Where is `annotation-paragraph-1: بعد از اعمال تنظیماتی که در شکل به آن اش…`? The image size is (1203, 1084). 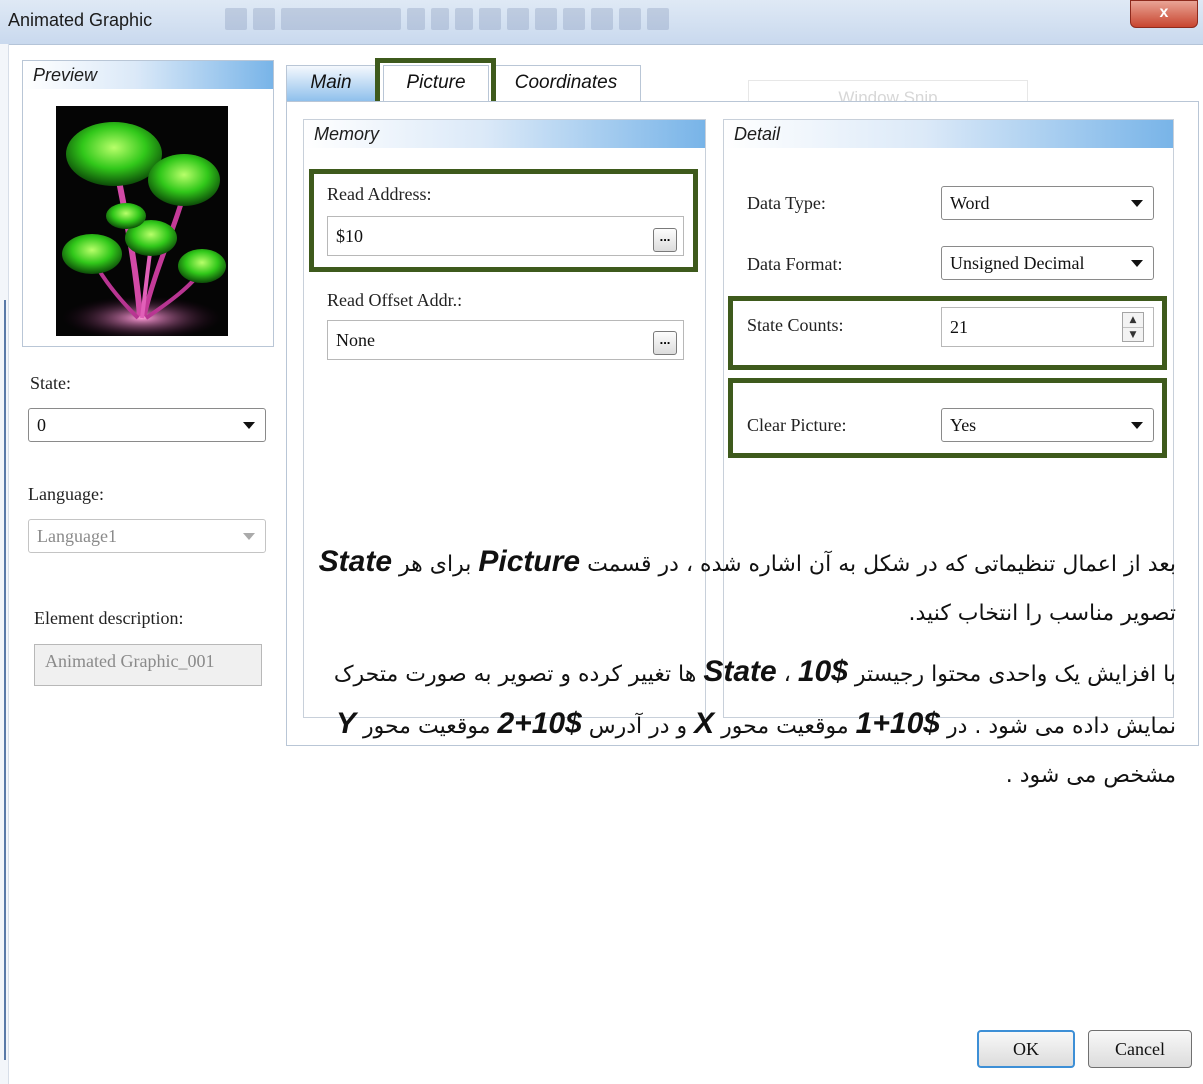 annotation-paragraph-1: بعد از اعمال تنظیماتی که در شکل به آن اش… is located at coordinates (741, 587).